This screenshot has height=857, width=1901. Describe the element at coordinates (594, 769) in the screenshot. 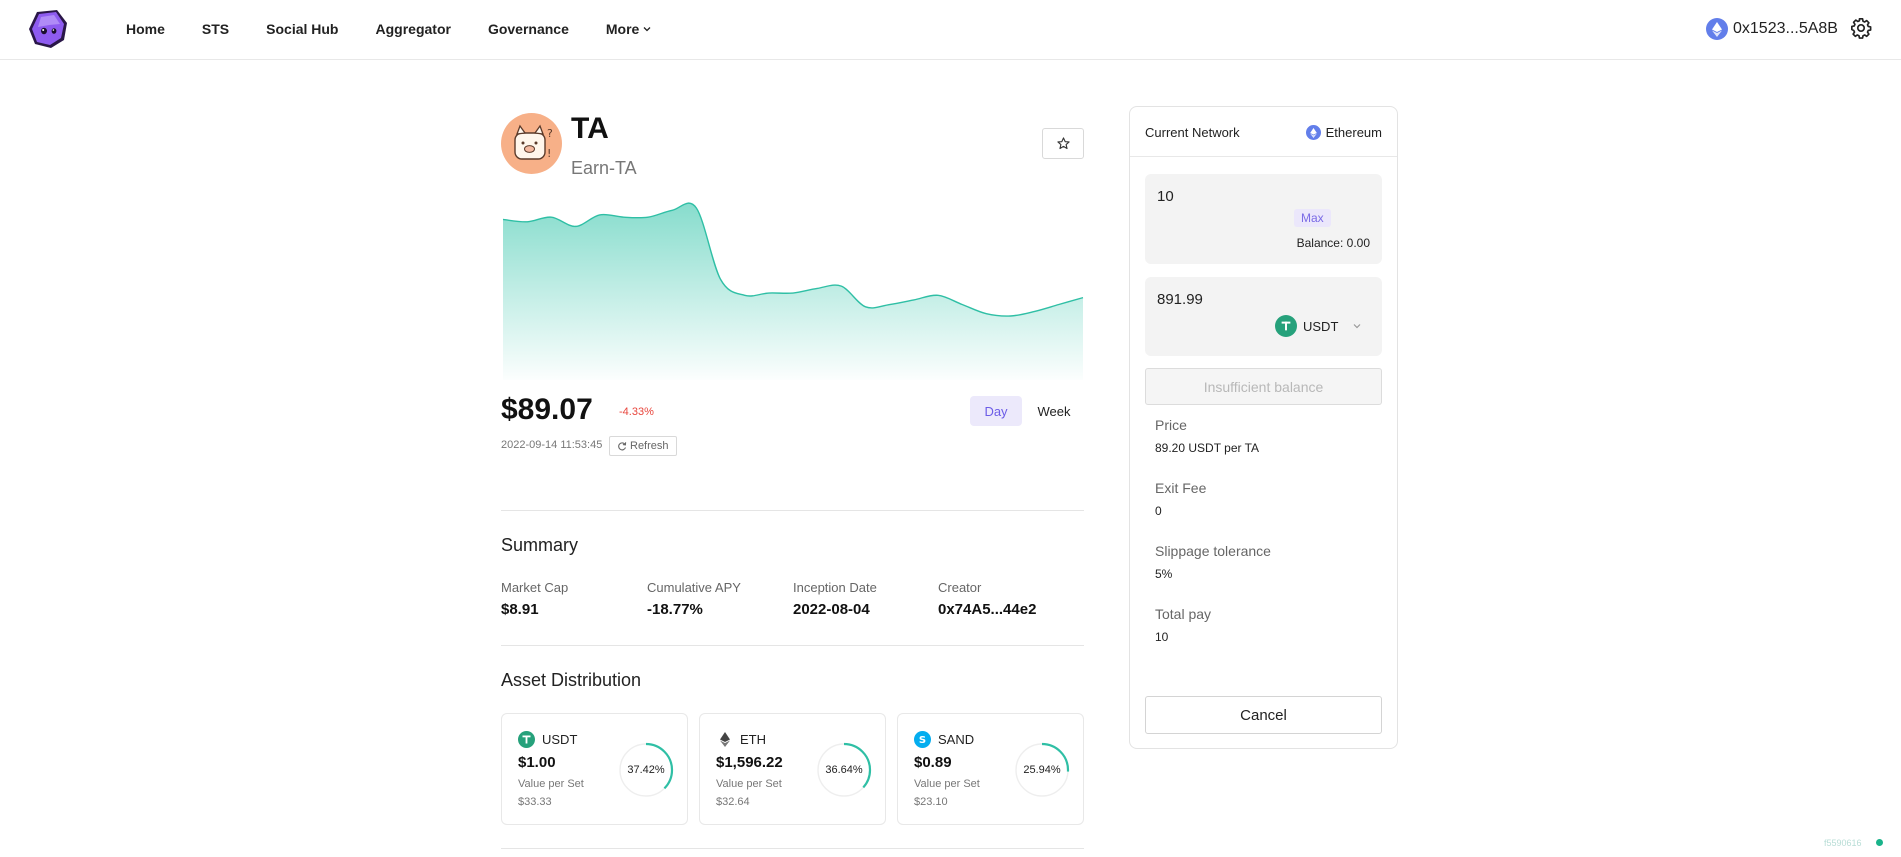

I see `asset-card-usdt: USDT $1.00 Value per Set $33.33 37.42%` at that location.